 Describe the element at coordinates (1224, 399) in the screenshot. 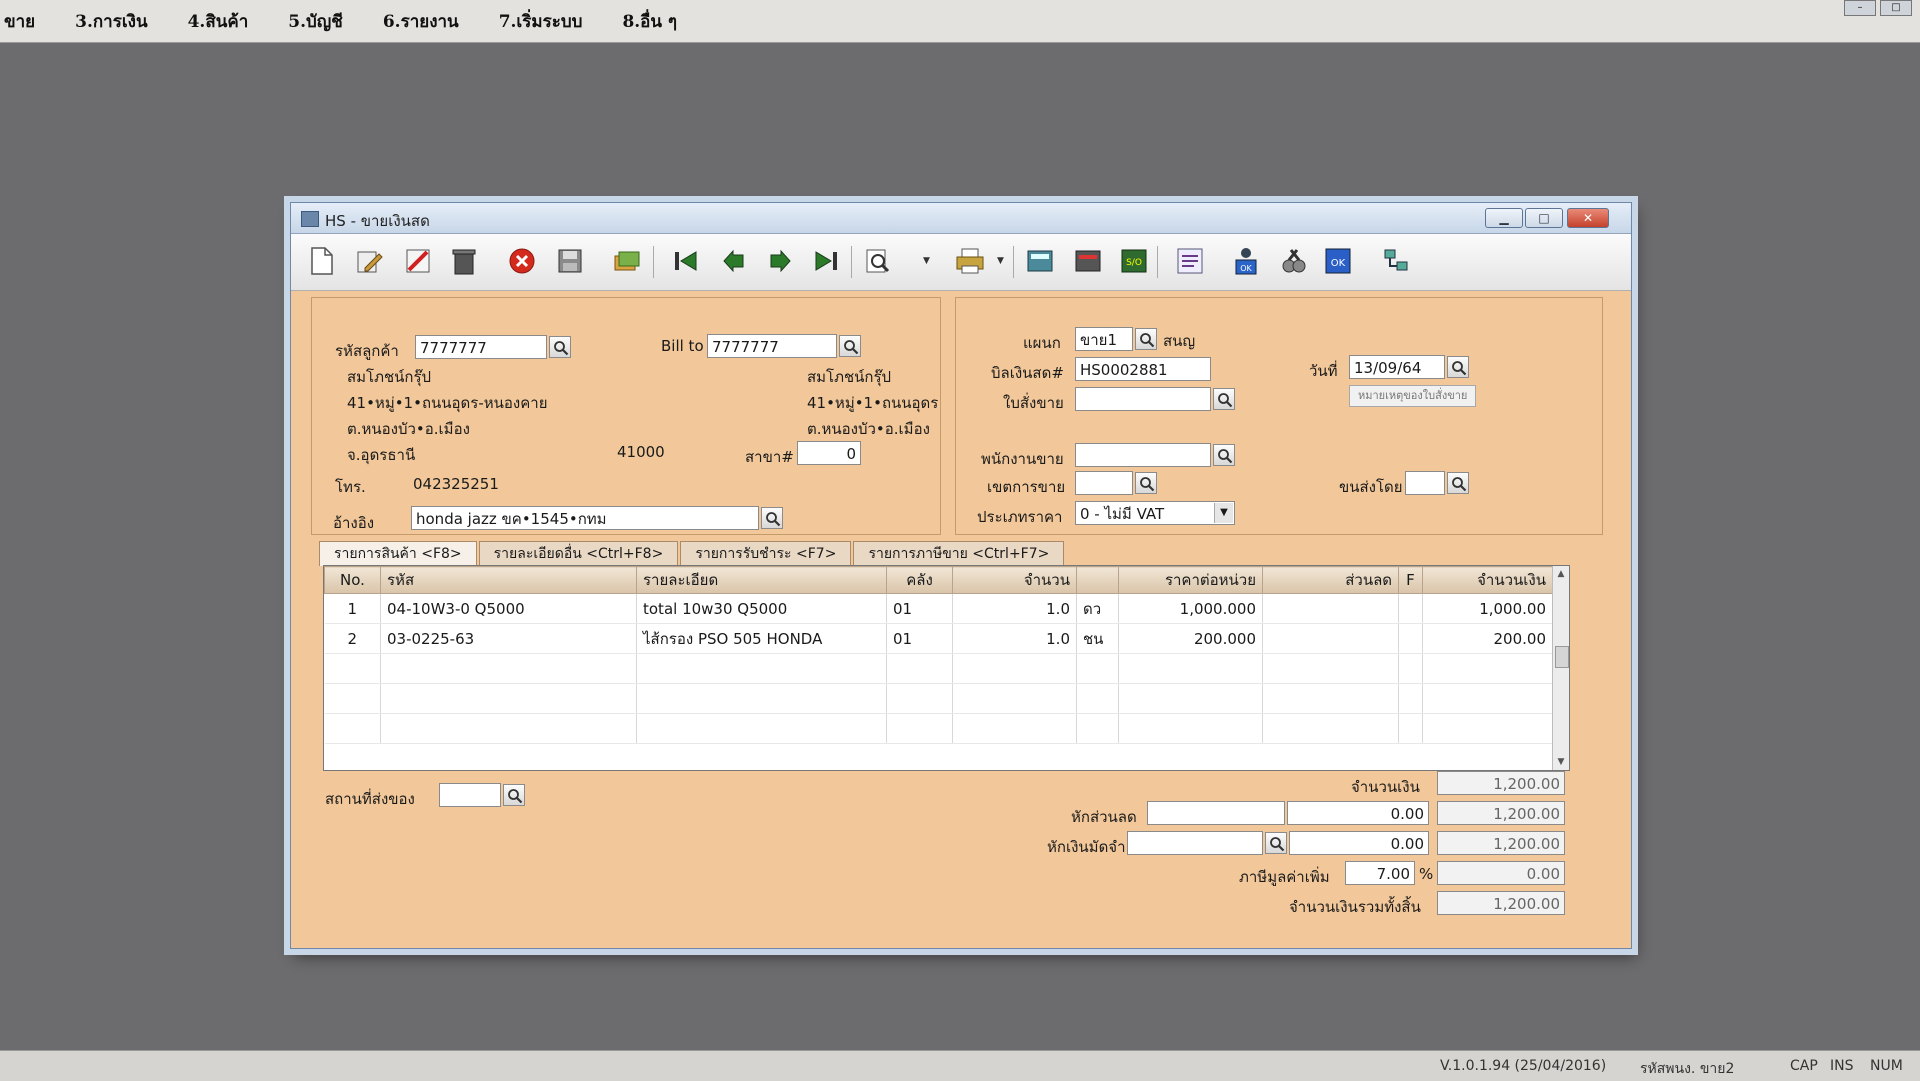

I see `sales-order-search-icon` at that location.